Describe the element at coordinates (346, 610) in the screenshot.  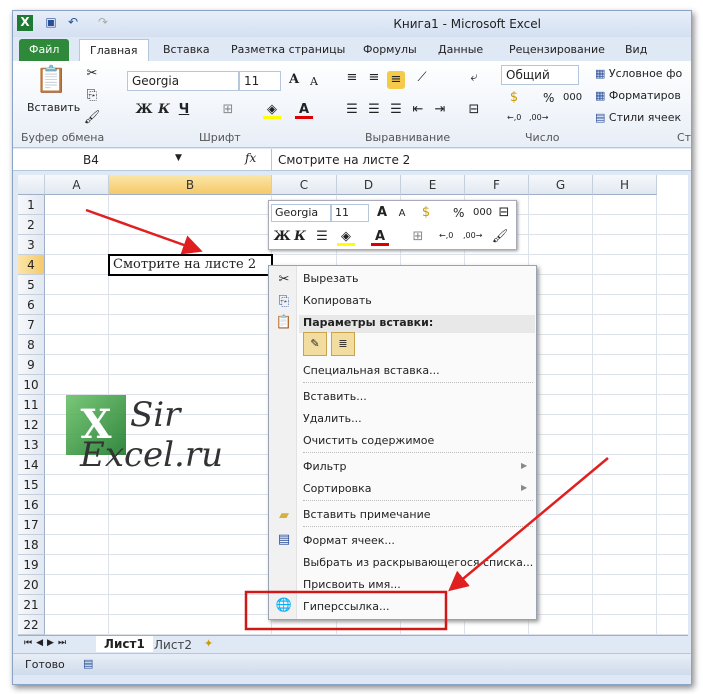
I see `highlight-box` at that location.